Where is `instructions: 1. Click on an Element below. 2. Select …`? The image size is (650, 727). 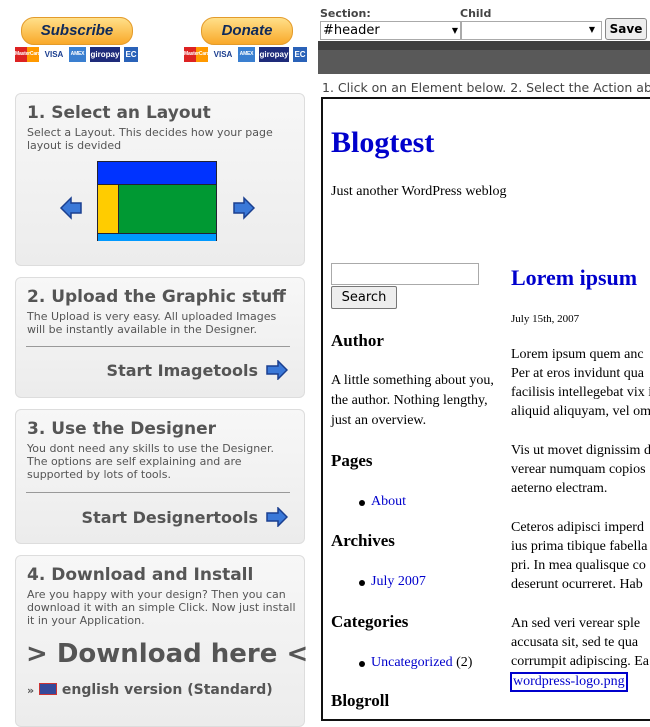 instructions: 1. Click on an Element below. 2. Select … is located at coordinates (486, 87).